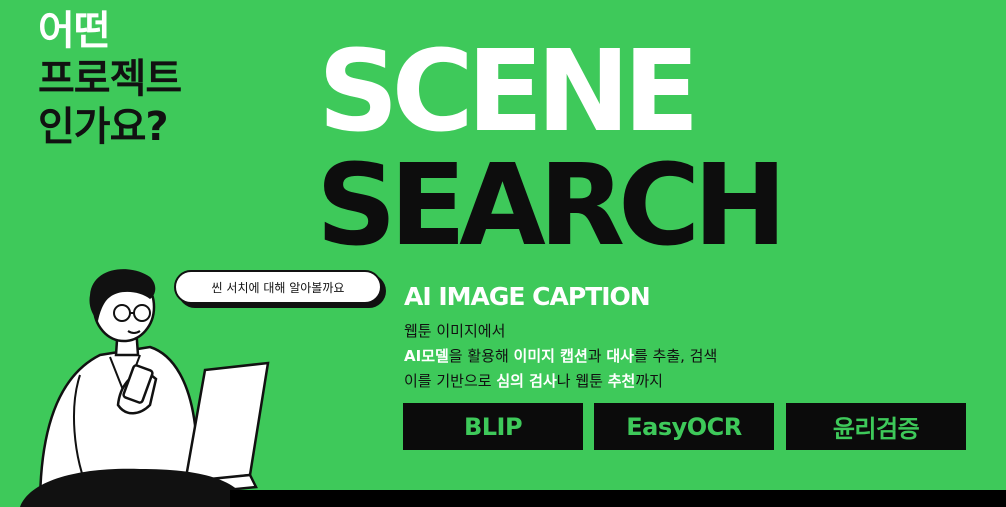 The image size is (1006, 507). What do you see at coordinates (550, 356) in the screenshot?
I see `desc-highlight: 이미지 캡션` at bounding box center [550, 356].